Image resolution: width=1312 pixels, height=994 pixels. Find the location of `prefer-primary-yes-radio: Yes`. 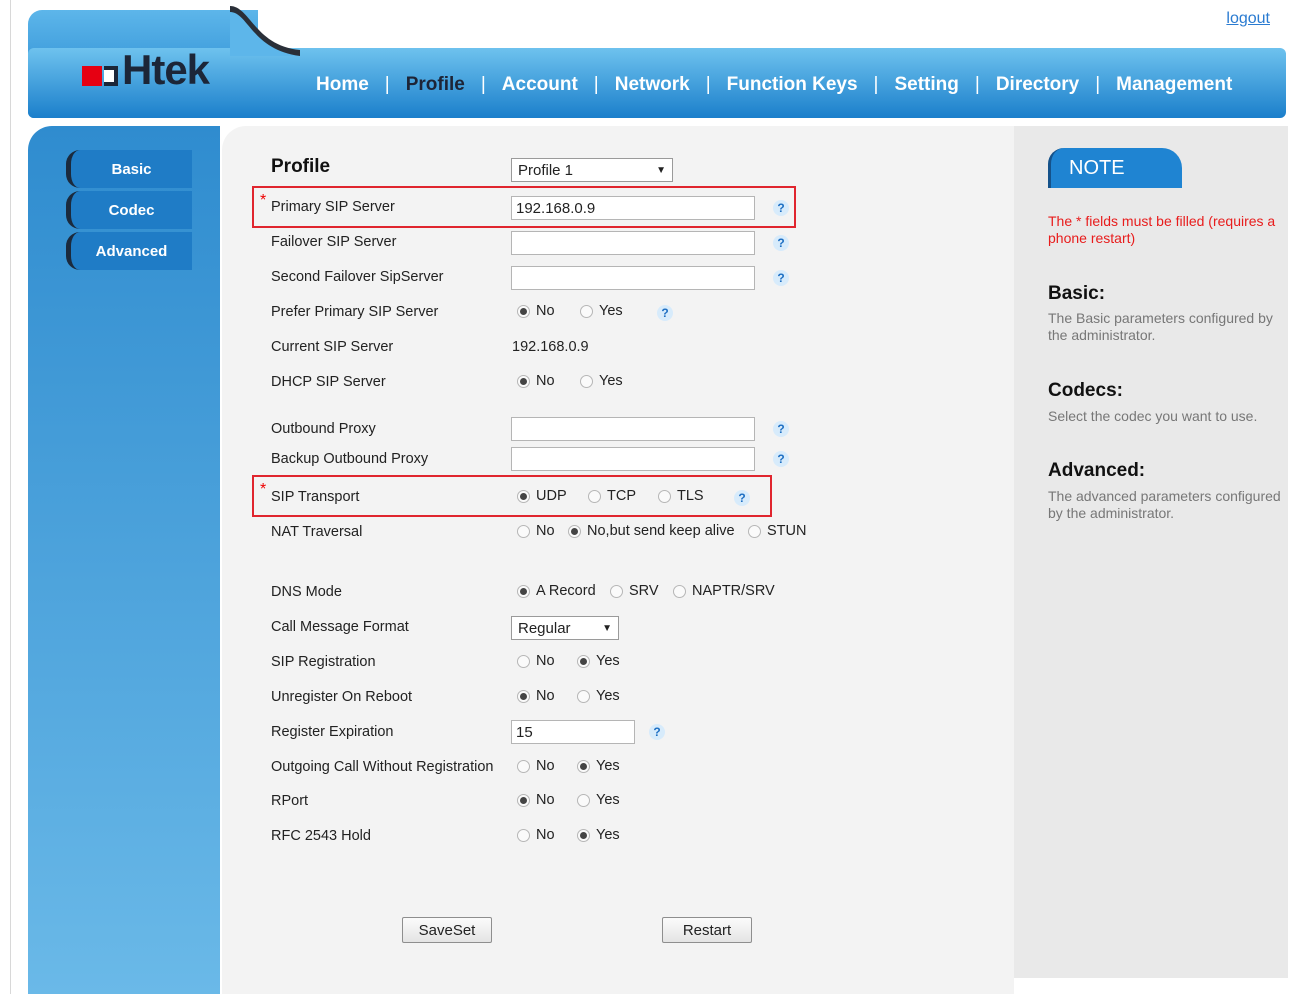

prefer-primary-yes-radio: Yes is located at coordinates (601, 311).